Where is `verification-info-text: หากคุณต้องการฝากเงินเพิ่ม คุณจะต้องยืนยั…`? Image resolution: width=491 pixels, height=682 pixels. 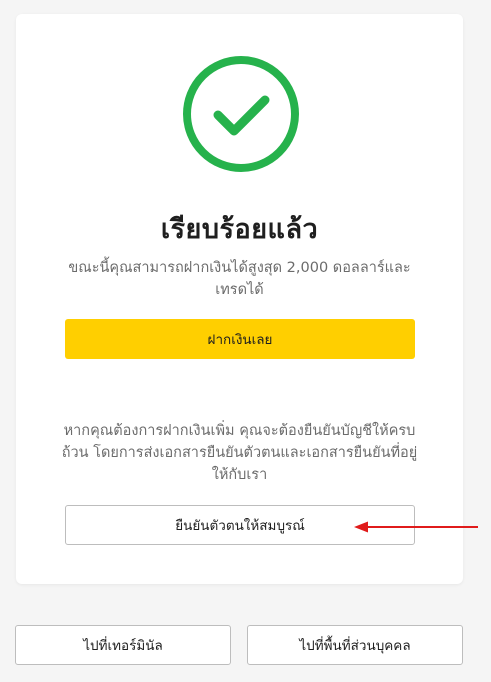
verification-info-text: หากคุณต้องการฝากเงินเพิ่ม คุณจะต้องยืนยั… is located at coordinates (239, 453).